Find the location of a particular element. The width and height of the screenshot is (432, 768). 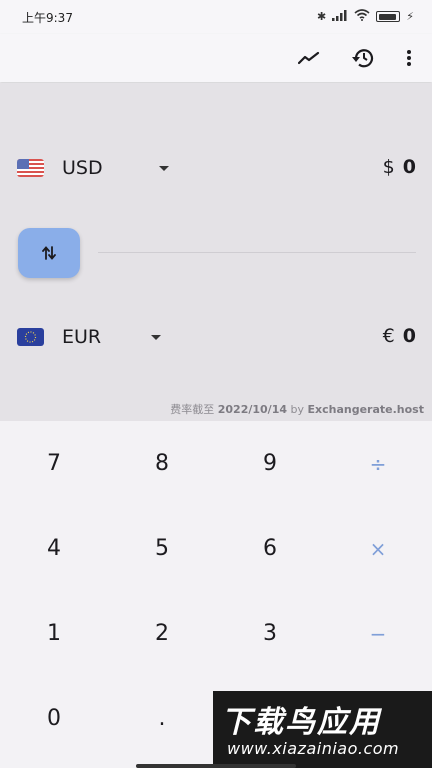

divider is located at coordinates (257, 252).